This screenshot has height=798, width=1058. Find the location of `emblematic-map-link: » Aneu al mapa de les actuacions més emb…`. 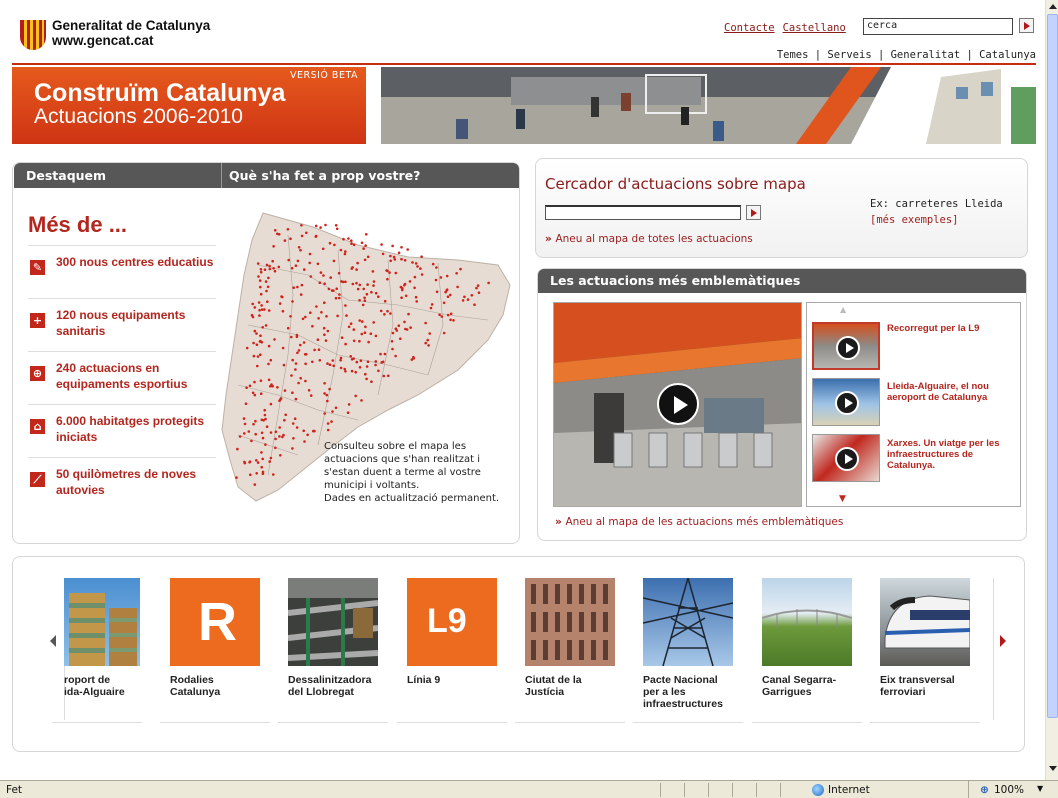

emblematic-map-link: » Aneu al mapa de les actuacions més emb… is located at coordinates (699, 522).